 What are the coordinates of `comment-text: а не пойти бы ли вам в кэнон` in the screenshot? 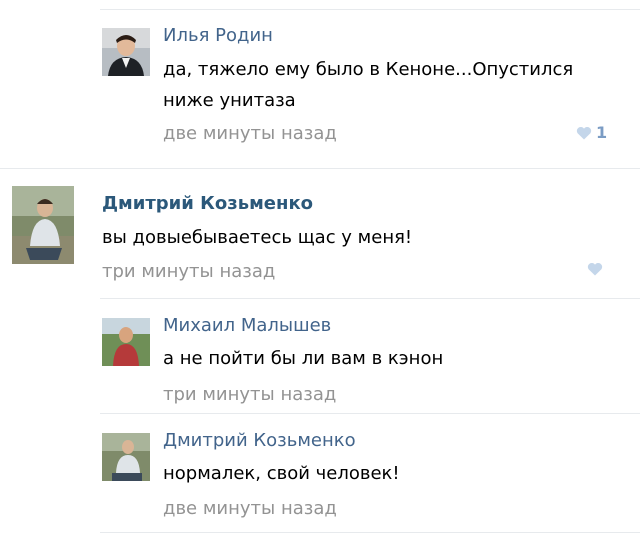 It's located at (303, 358).